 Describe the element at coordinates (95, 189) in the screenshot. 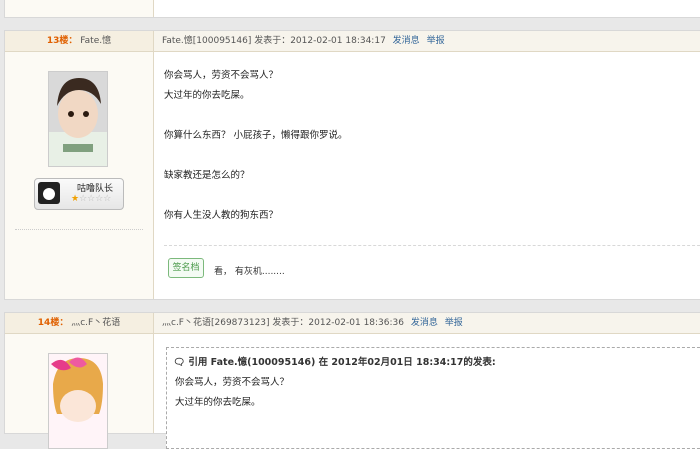

I see `rank-title: 咕噜队长` at that location.